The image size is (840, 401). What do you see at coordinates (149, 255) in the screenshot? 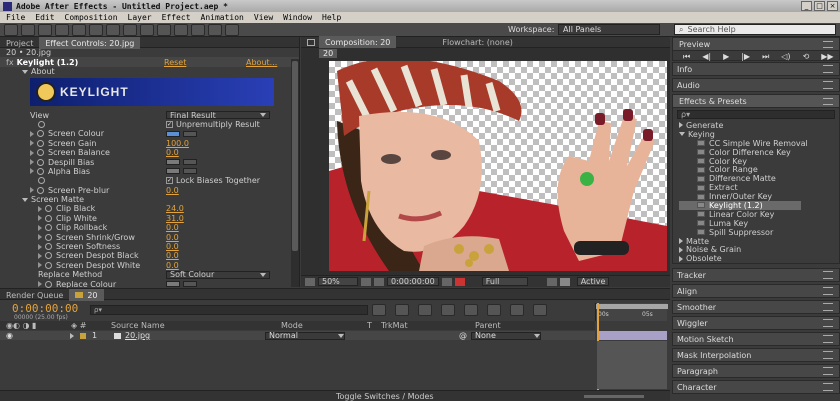
I see `fx-property-row: Screen Despot Black 0.0` at bounding box center [149, 255].